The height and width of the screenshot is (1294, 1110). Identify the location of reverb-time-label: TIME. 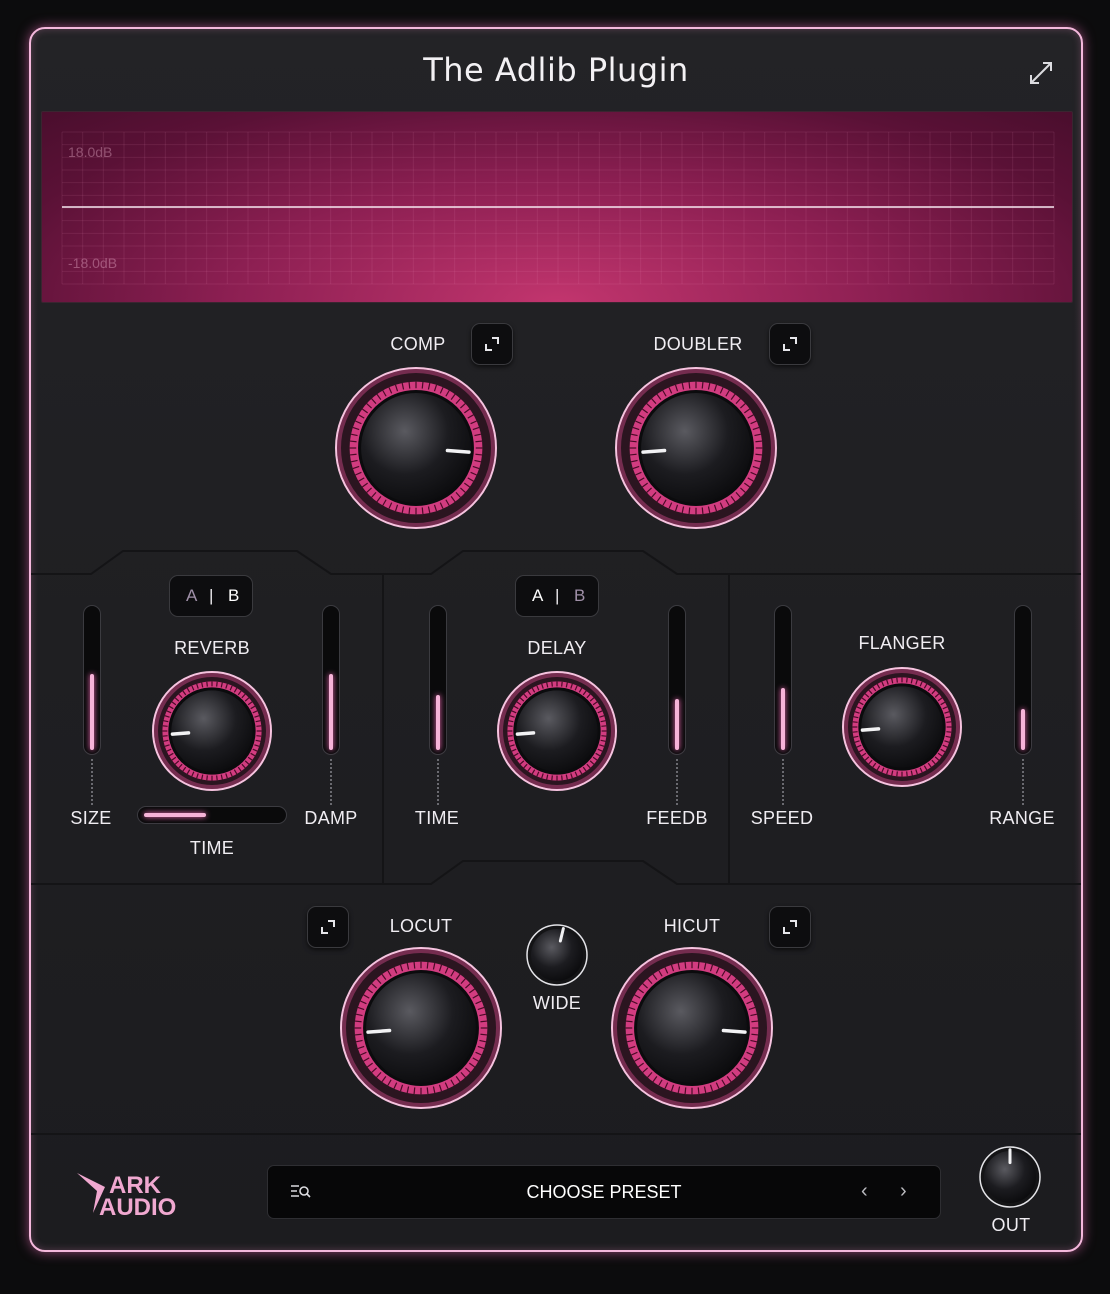
(212, 848).